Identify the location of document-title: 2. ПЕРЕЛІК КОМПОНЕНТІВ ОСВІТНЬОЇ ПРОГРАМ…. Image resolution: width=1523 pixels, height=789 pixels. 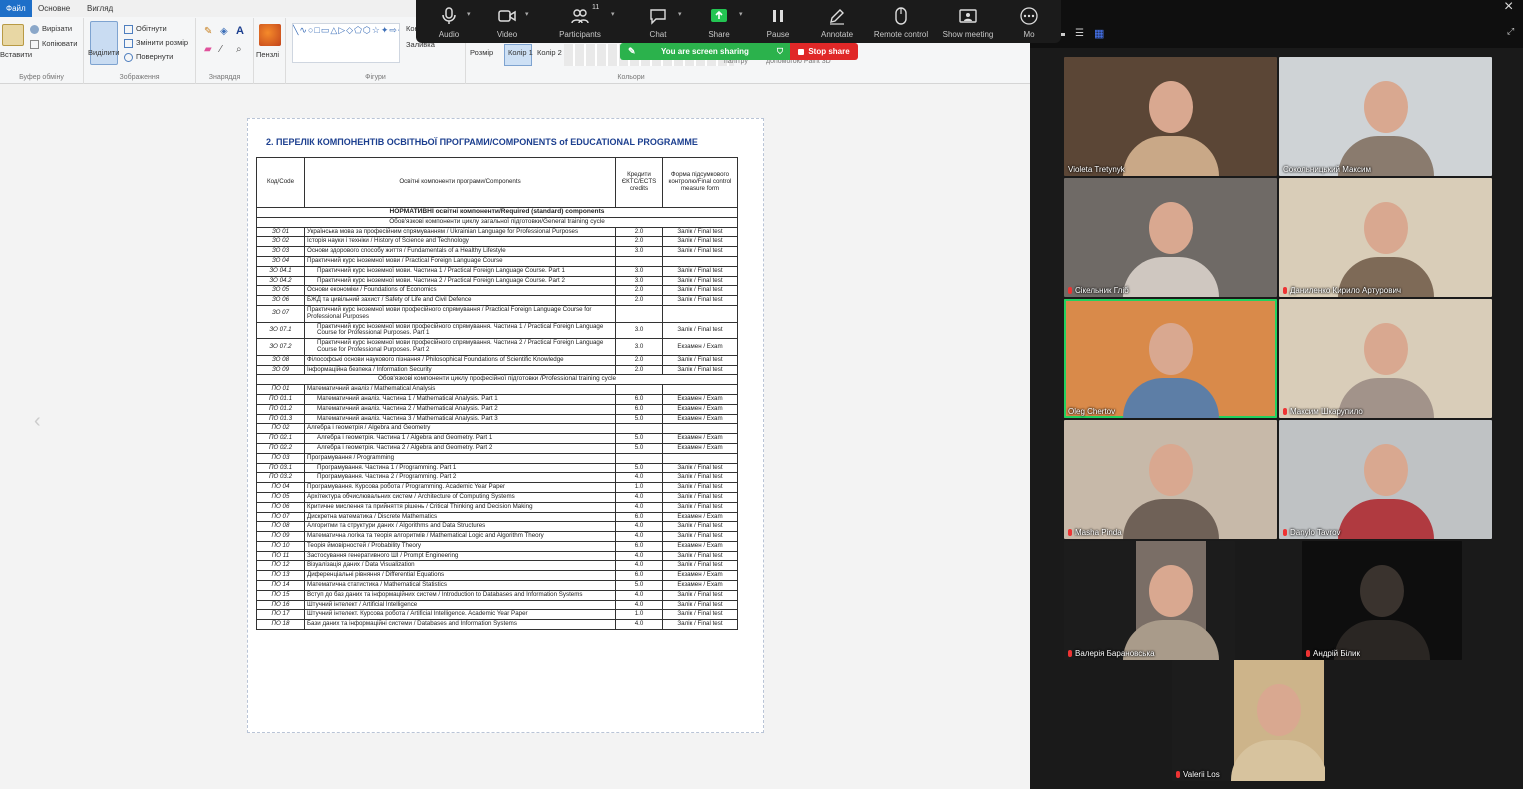
(482, 142).